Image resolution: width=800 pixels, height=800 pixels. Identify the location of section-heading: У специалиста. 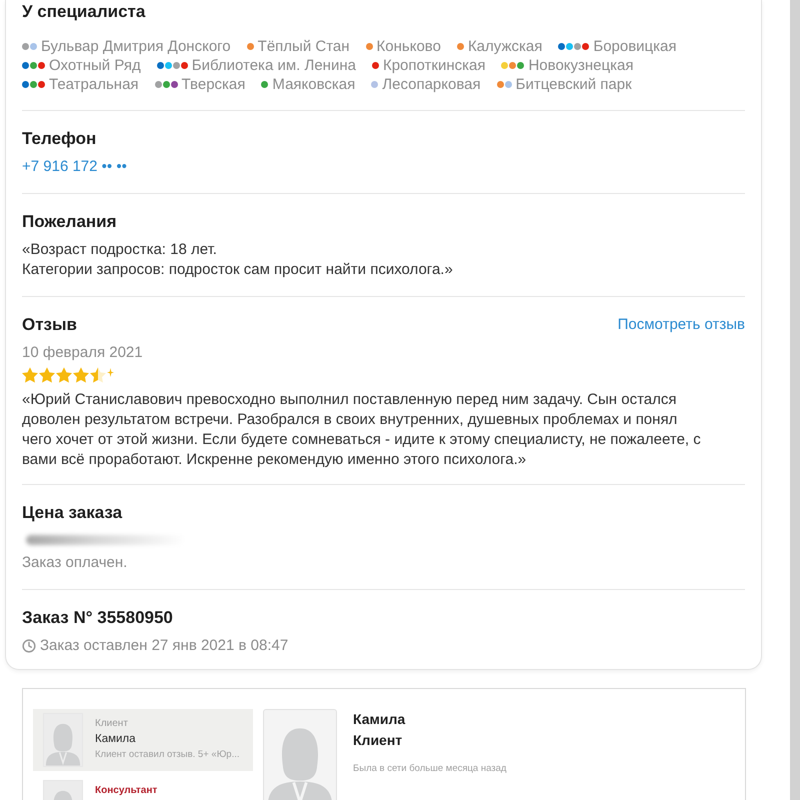
(84, 12).